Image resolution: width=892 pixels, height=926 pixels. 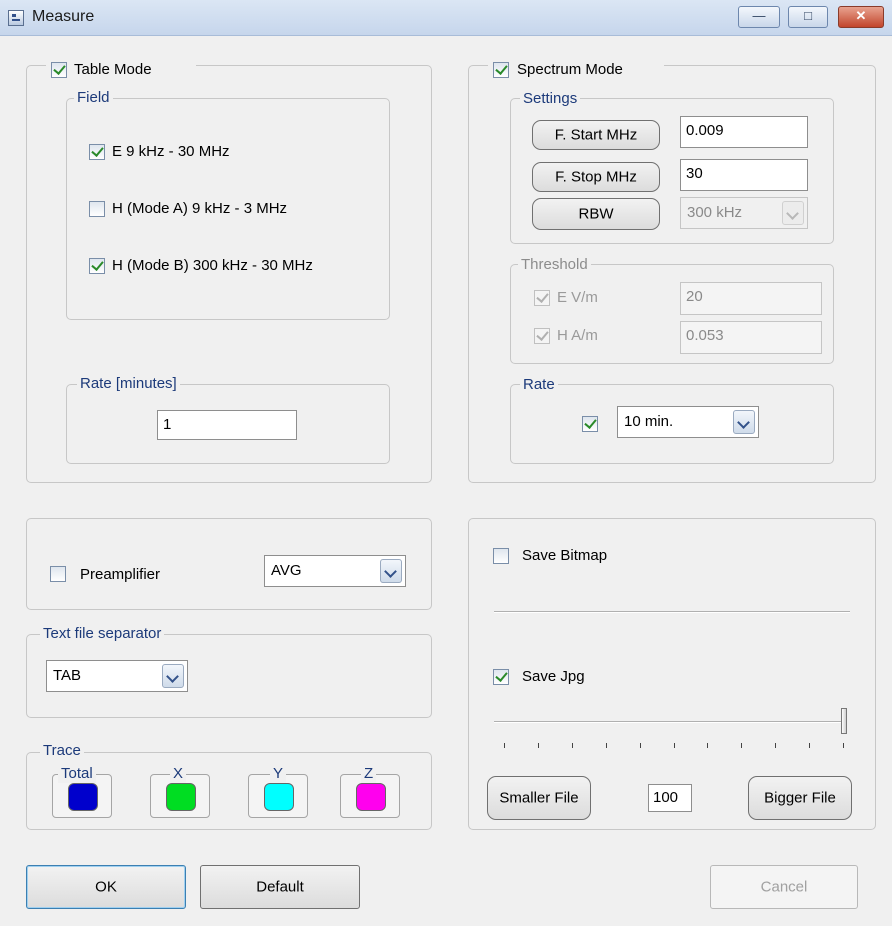 What do you see at coordinates (120, 574) in the screenshot?
I see `preamplifier-label: Preamplifier` at bounding box center [120, 574].